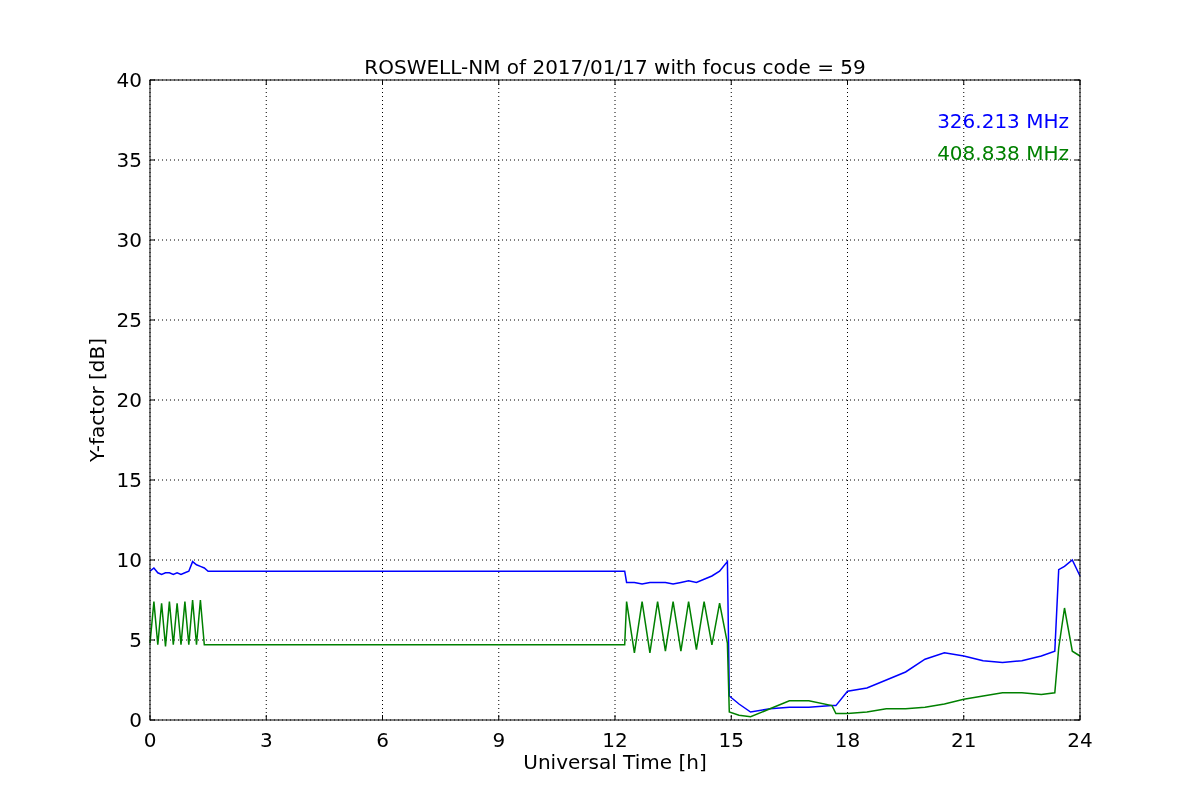 This screenshot has width=1200, height=800. Describe the element at coordinates (266, 740) in the screenshot. I see `tick-label: 3` at that location.